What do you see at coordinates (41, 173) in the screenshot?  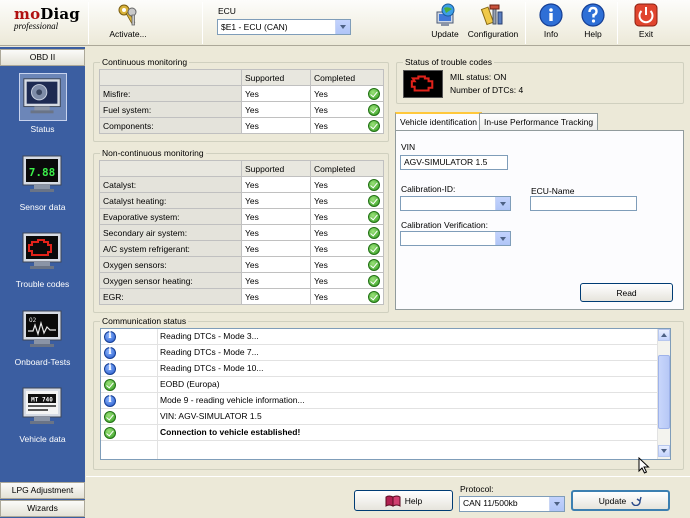 I see `sensor-display-icon: 7.88` at bounding box center [41, 173].